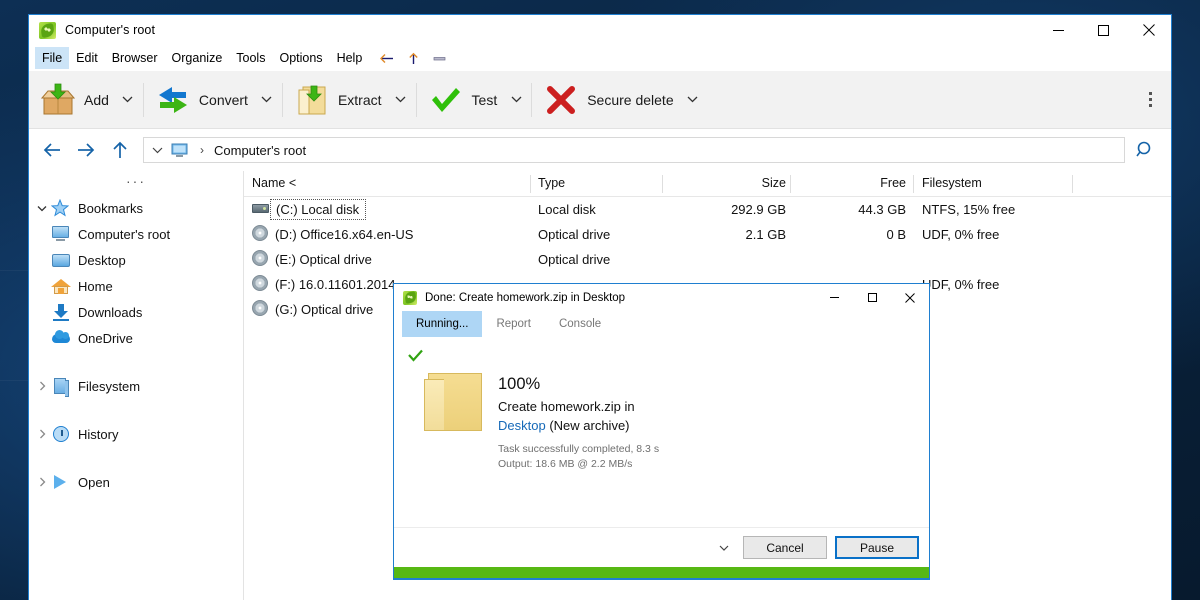 This screenshot has height=600, width=1200. Describe the element at coordinates (724, 548) in the screenshot. I see `footer-chevron-down-icon` at that location.